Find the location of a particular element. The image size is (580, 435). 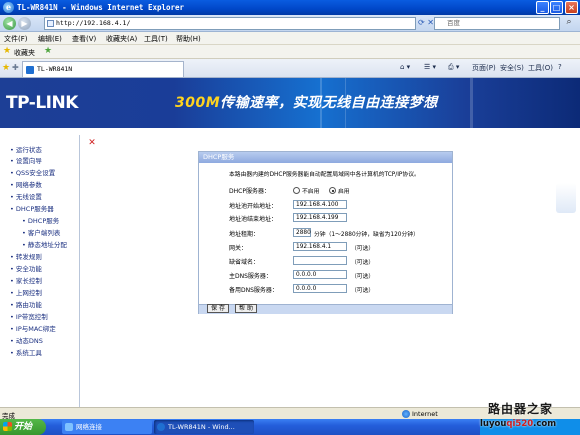

close-frame-icon: ✕ is located at coordinates (92, 143).